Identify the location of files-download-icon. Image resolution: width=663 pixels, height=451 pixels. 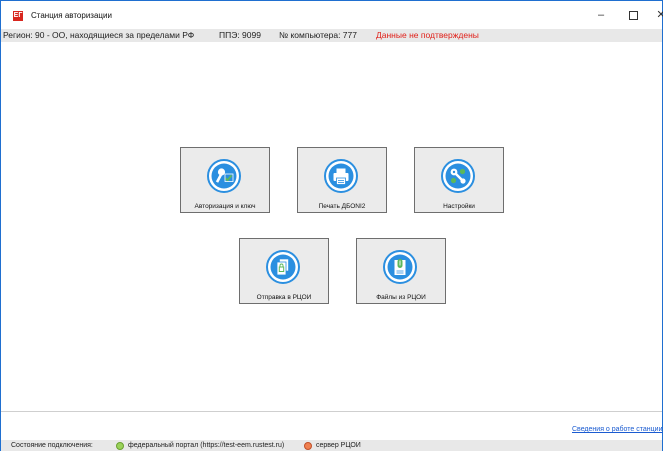
(400, 267).